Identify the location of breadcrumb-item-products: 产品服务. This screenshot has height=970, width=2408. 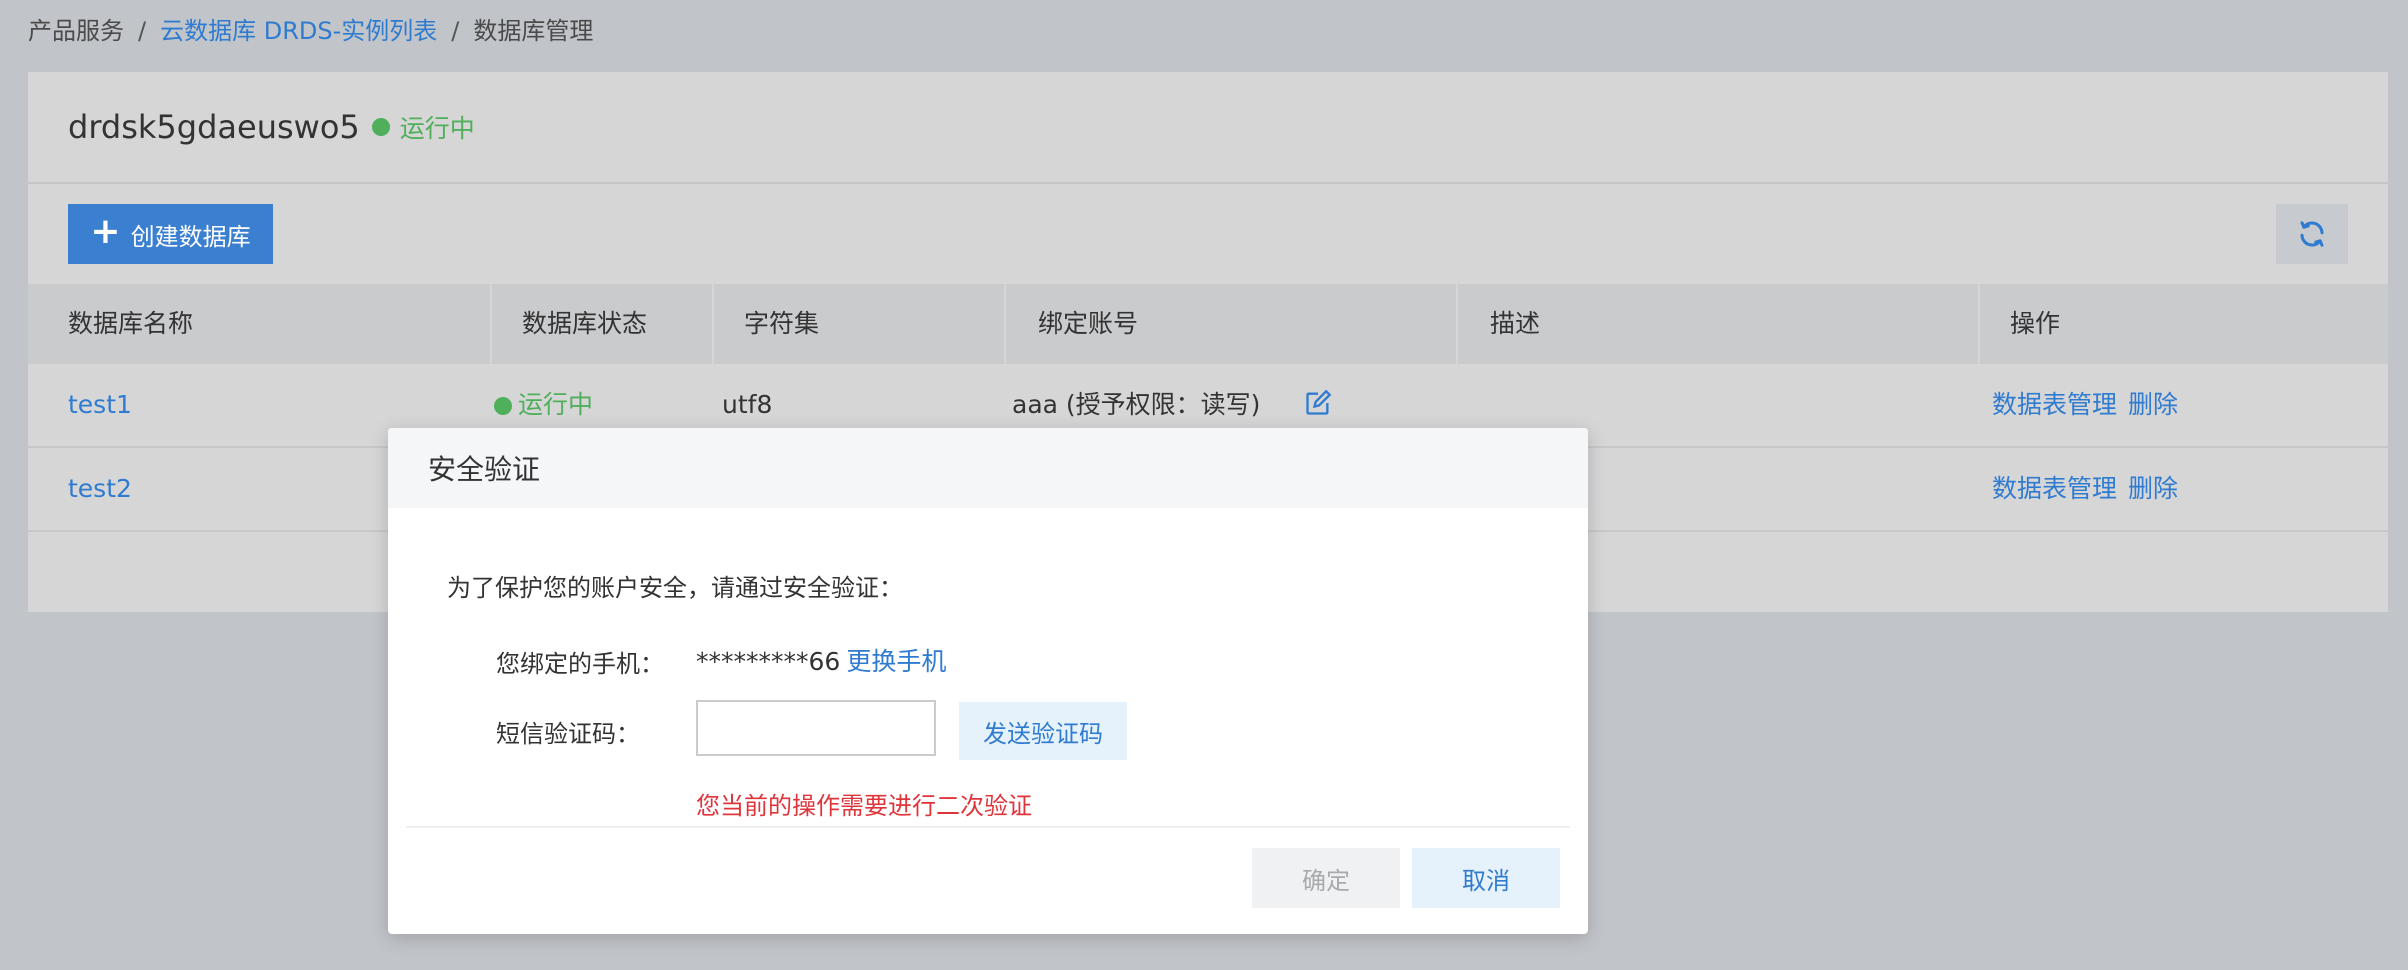
(76, 31).